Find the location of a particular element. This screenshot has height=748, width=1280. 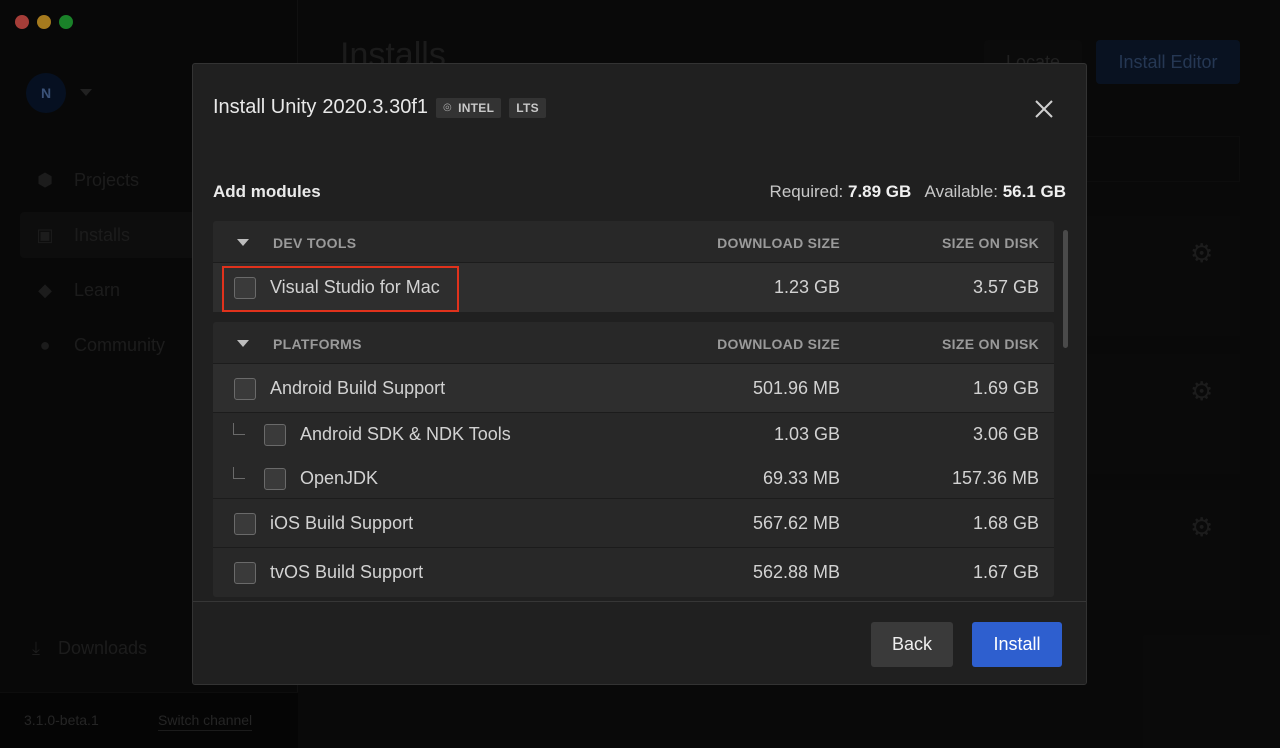

available-value: 56.1 GB is located at coordinates (1034, 191).